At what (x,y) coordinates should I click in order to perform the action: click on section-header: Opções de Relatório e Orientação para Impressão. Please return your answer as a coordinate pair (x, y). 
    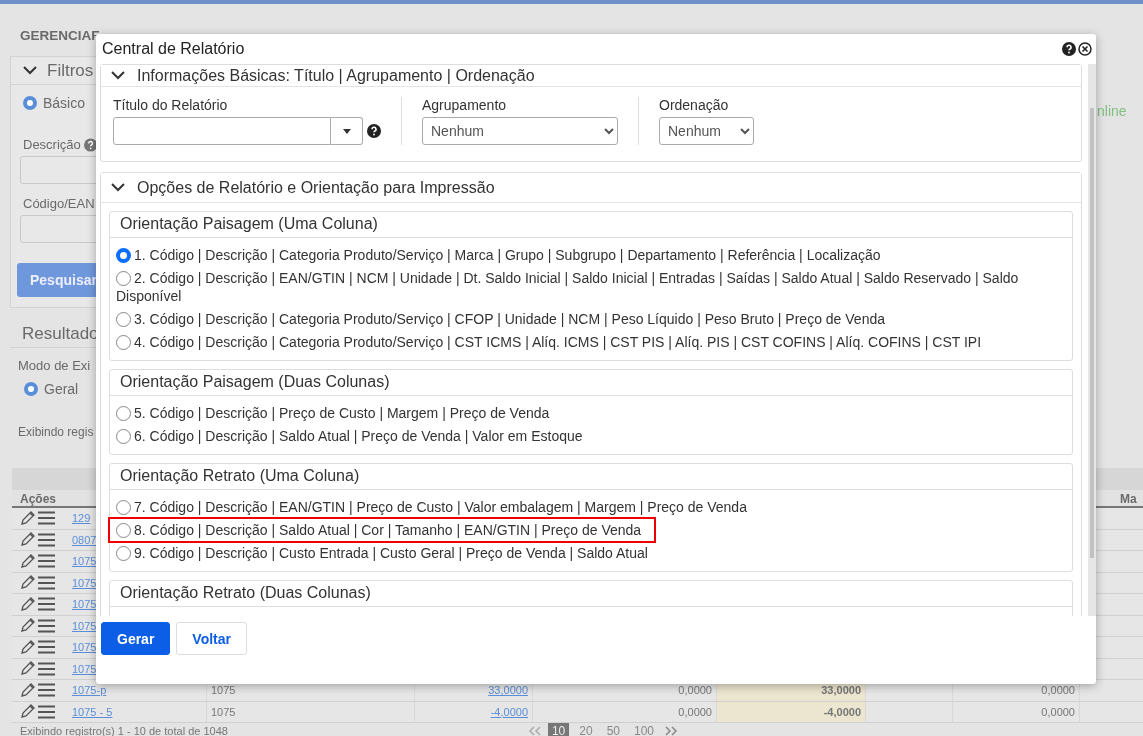
    Looking at the image, I should click on (591, 188).